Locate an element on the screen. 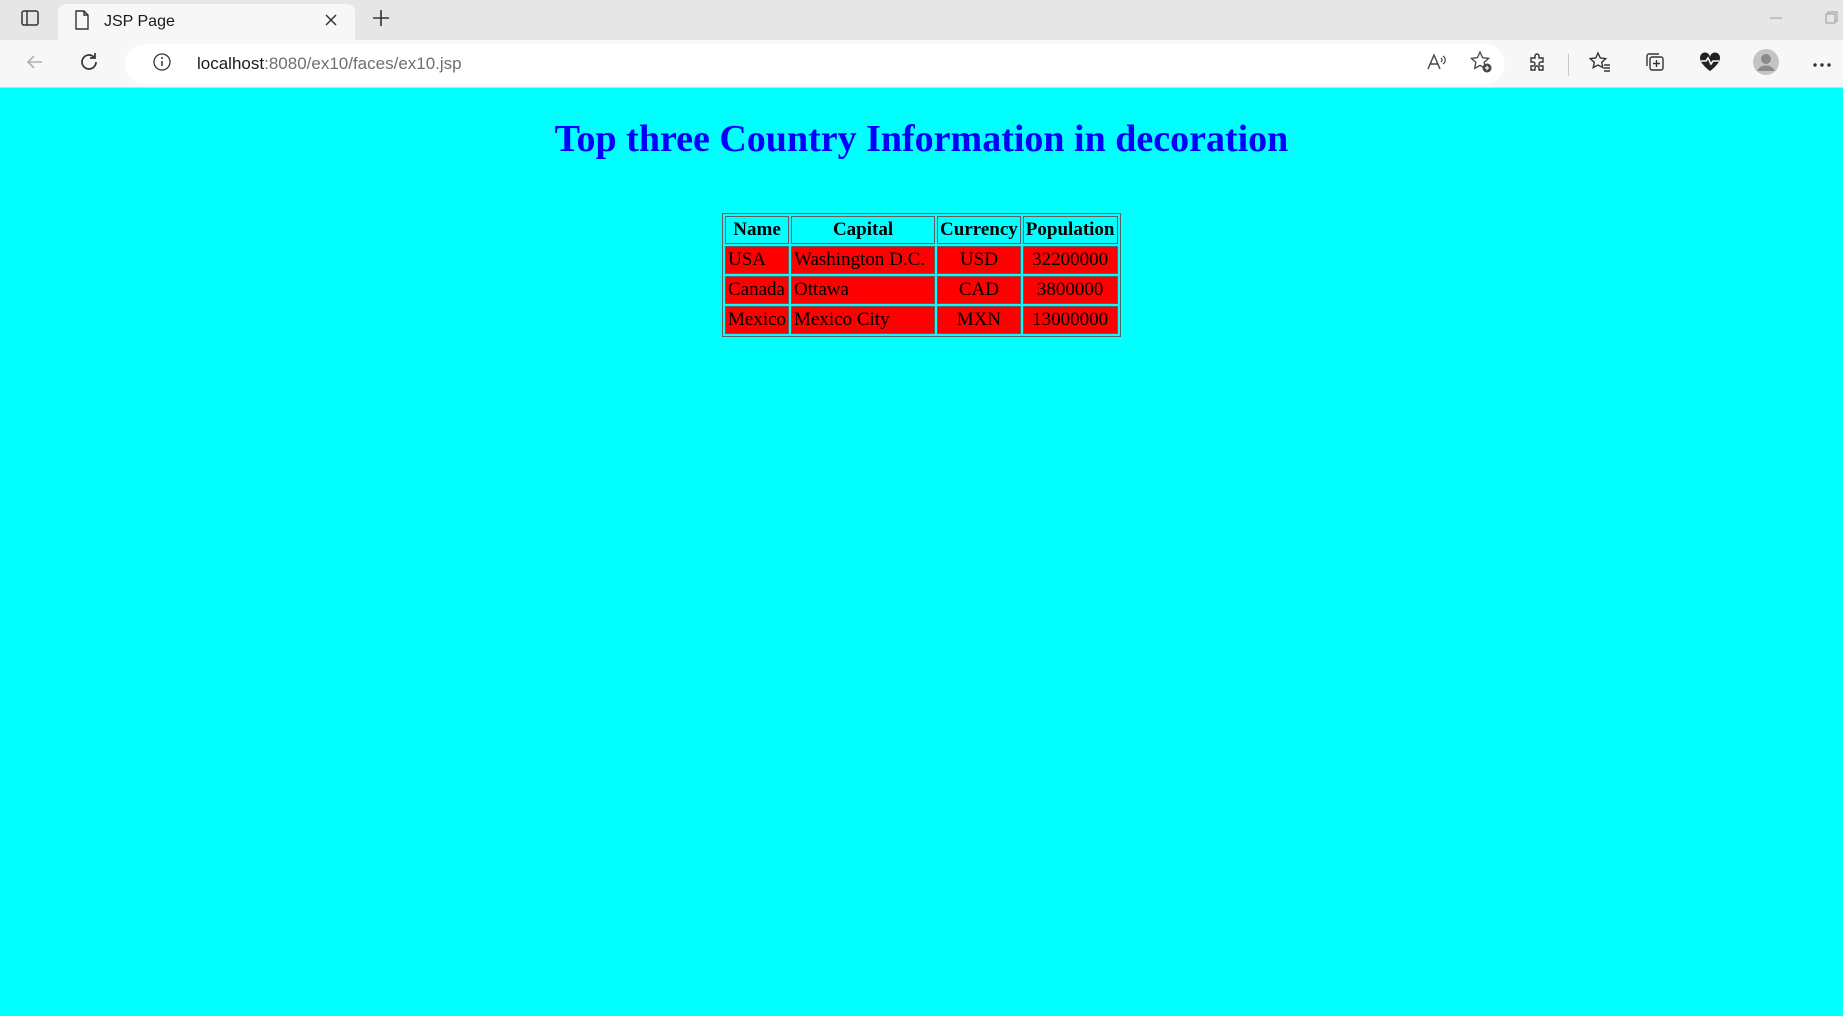  header-population: Population is located at coordinates (1070, 230).